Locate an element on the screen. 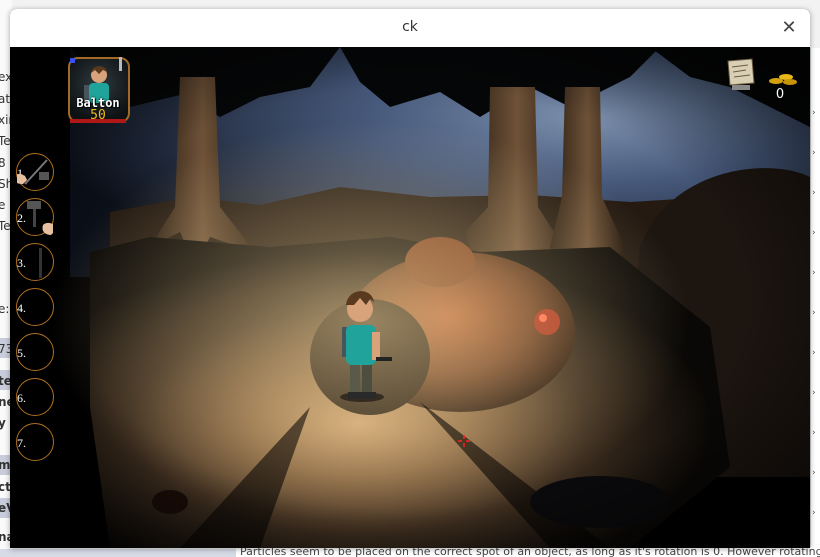  slot-label: 6. is located at coordinates (21, 398).